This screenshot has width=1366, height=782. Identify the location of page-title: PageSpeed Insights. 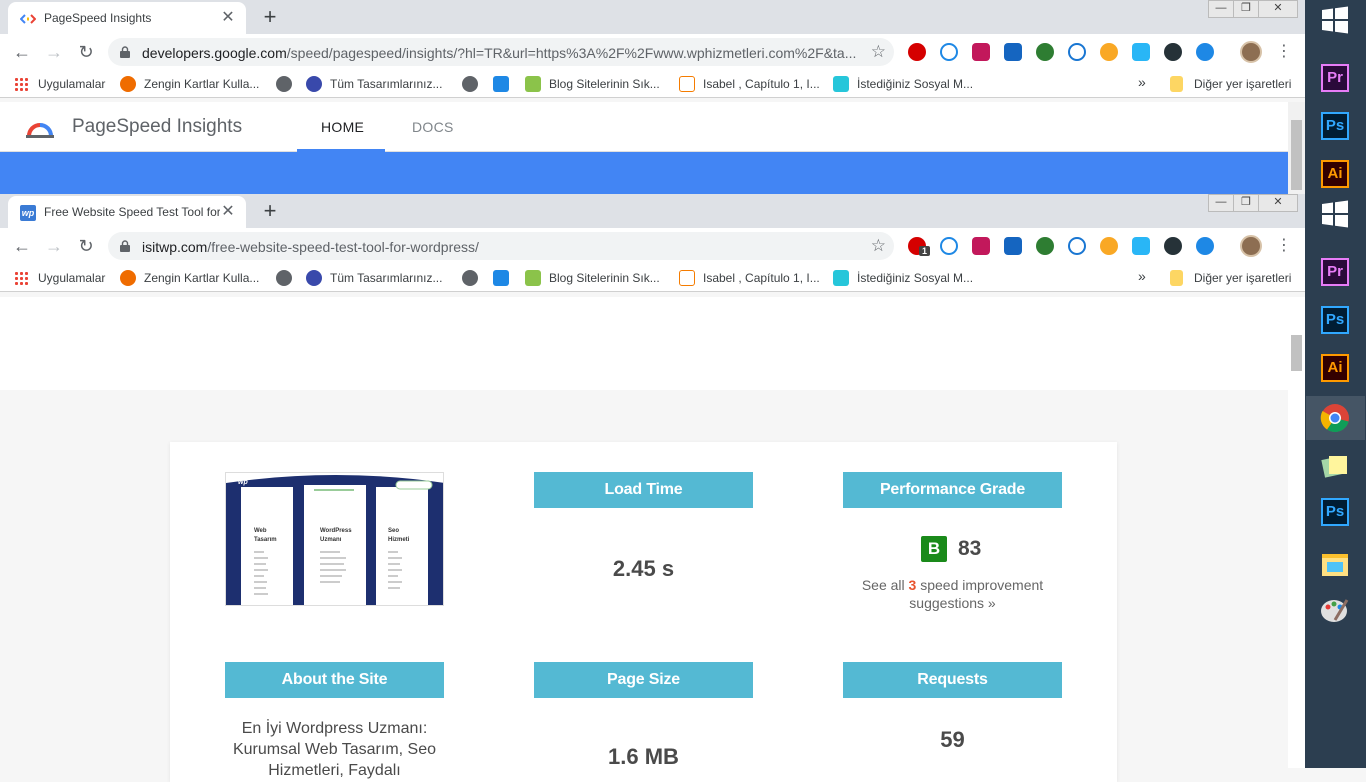
(157, 126).